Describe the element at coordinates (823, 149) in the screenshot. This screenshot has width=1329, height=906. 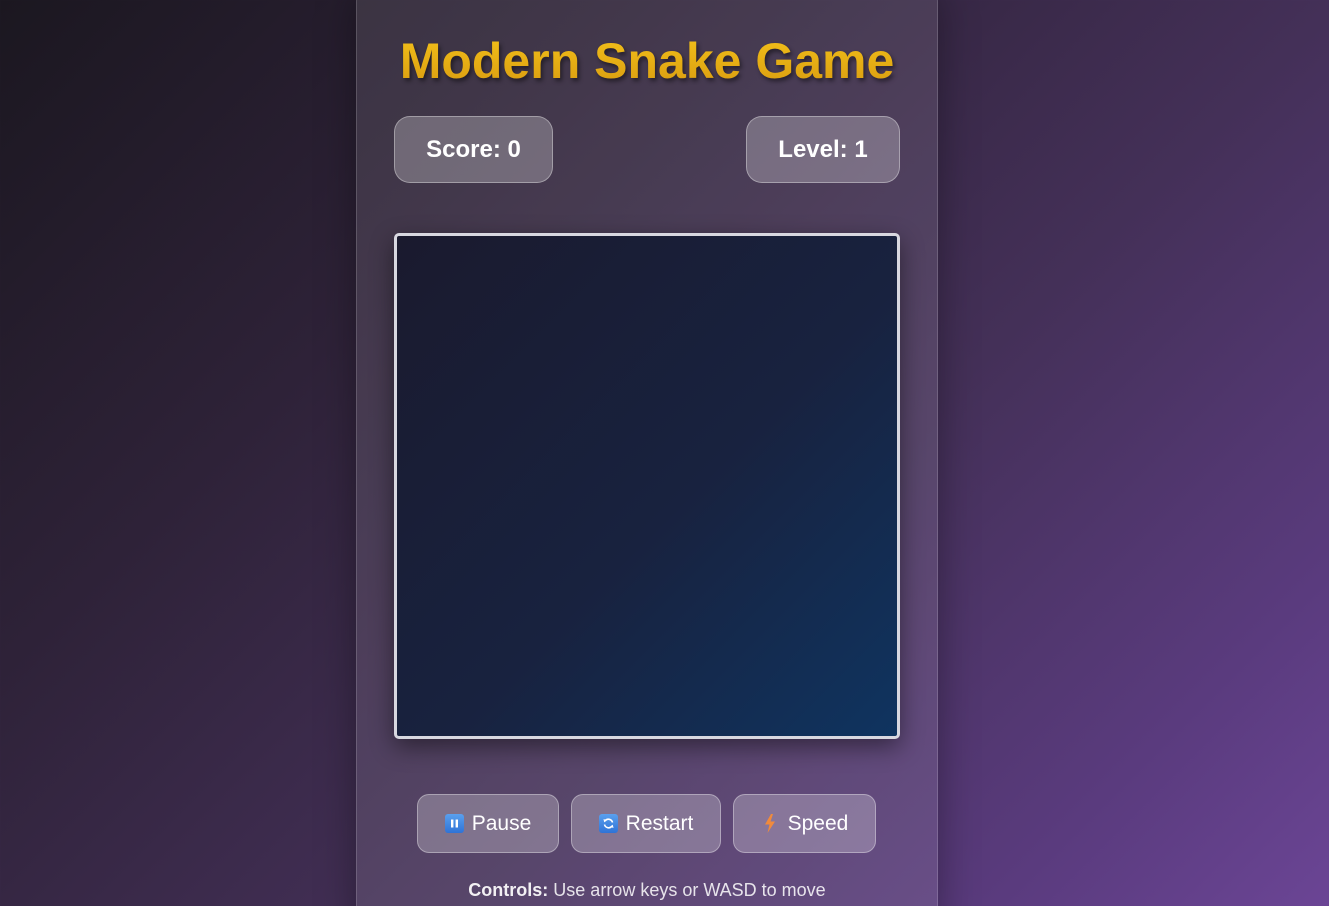
I see `level-display: Level: 1` at that location.